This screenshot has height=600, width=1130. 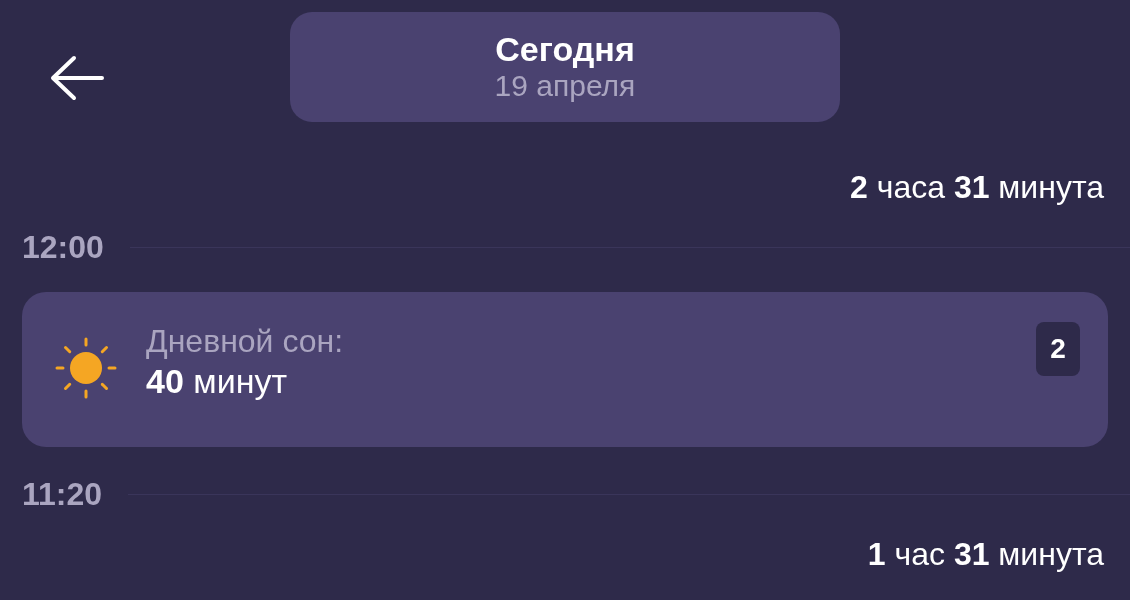 I want to click on event-label: Дневной сон:, so click(x=245, y=341).